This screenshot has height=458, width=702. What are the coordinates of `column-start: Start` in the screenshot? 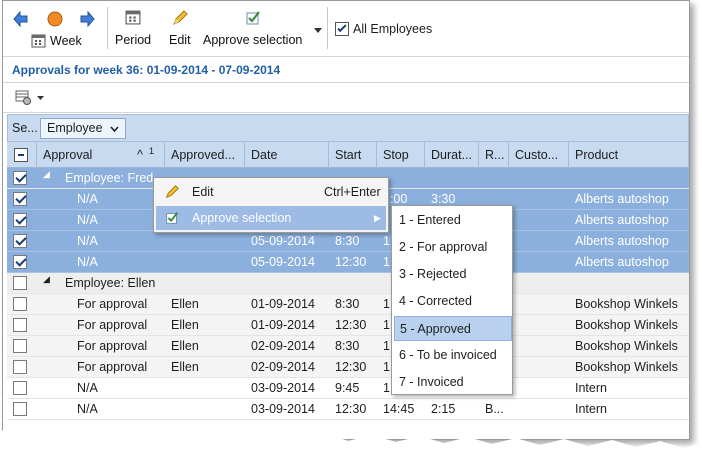 It's located at (353, 155).